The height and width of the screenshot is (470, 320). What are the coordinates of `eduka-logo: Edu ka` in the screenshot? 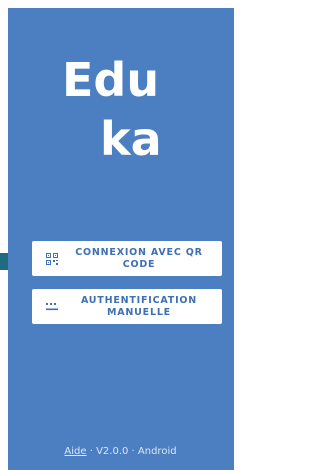 It's located at (125, 109).